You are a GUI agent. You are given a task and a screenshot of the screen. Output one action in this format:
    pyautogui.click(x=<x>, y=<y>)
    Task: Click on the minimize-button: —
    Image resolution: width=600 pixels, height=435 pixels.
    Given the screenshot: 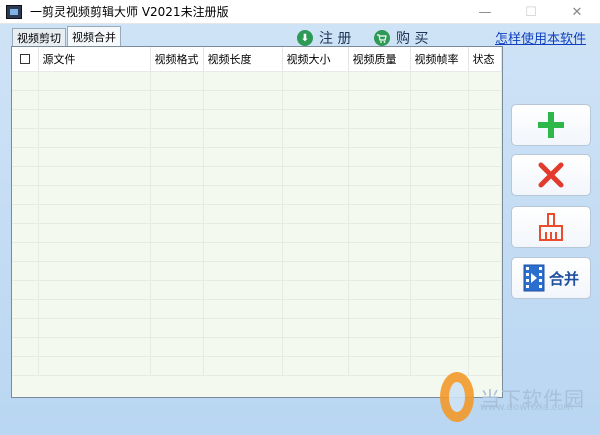 What is the action you would take?
    pyautogui.click(x=485, y=12)
    